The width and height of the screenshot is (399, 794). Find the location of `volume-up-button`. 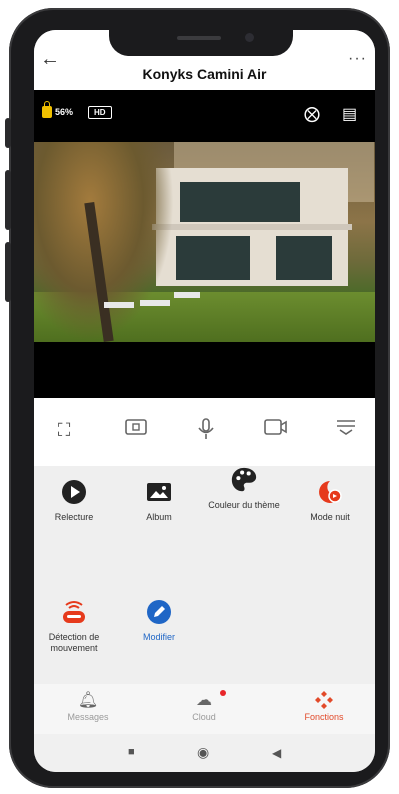

volume-up-button is located at coordinates (8, 200).